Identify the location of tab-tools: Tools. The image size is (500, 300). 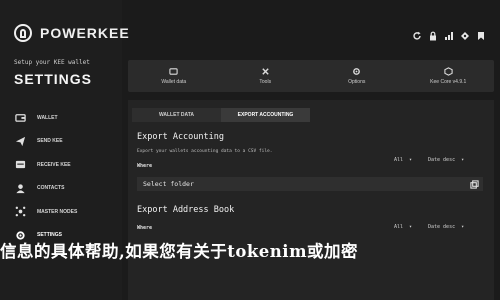
(266, 76).